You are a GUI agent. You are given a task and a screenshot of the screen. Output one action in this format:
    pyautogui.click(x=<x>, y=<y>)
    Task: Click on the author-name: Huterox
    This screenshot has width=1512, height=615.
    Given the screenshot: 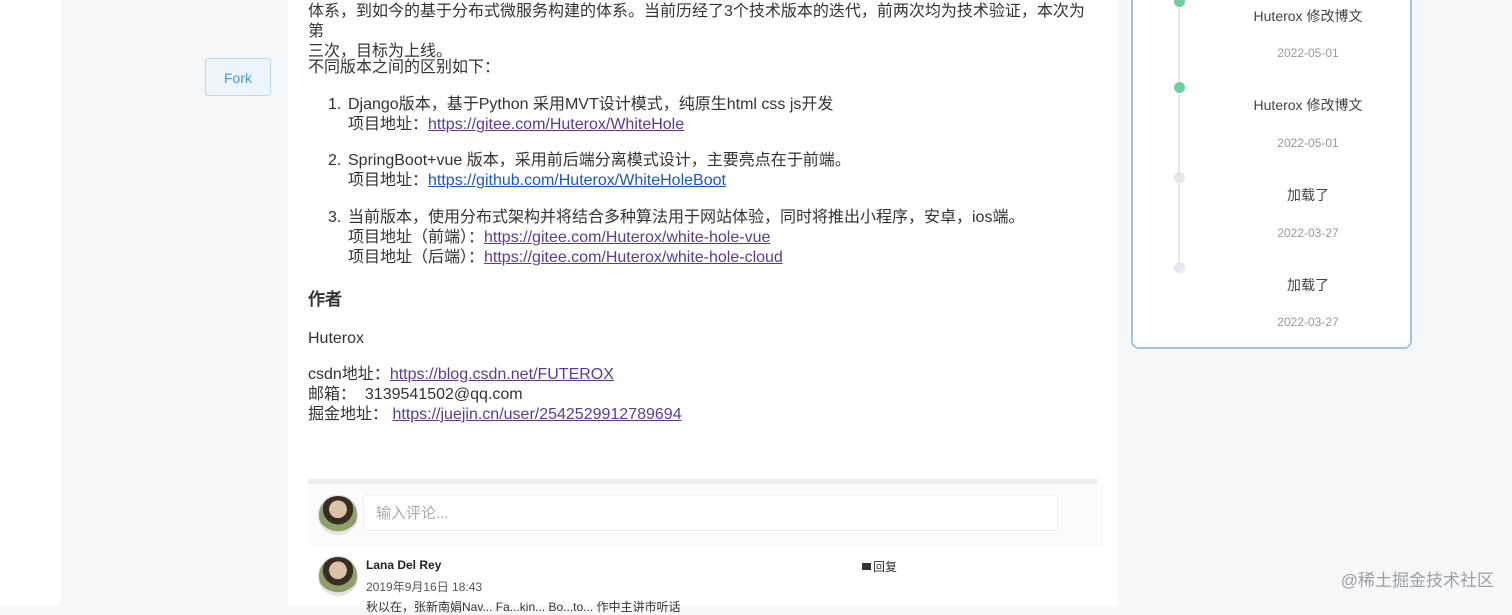 What is the action you would take?
    pyautogui.click(x=336, y=338)
    